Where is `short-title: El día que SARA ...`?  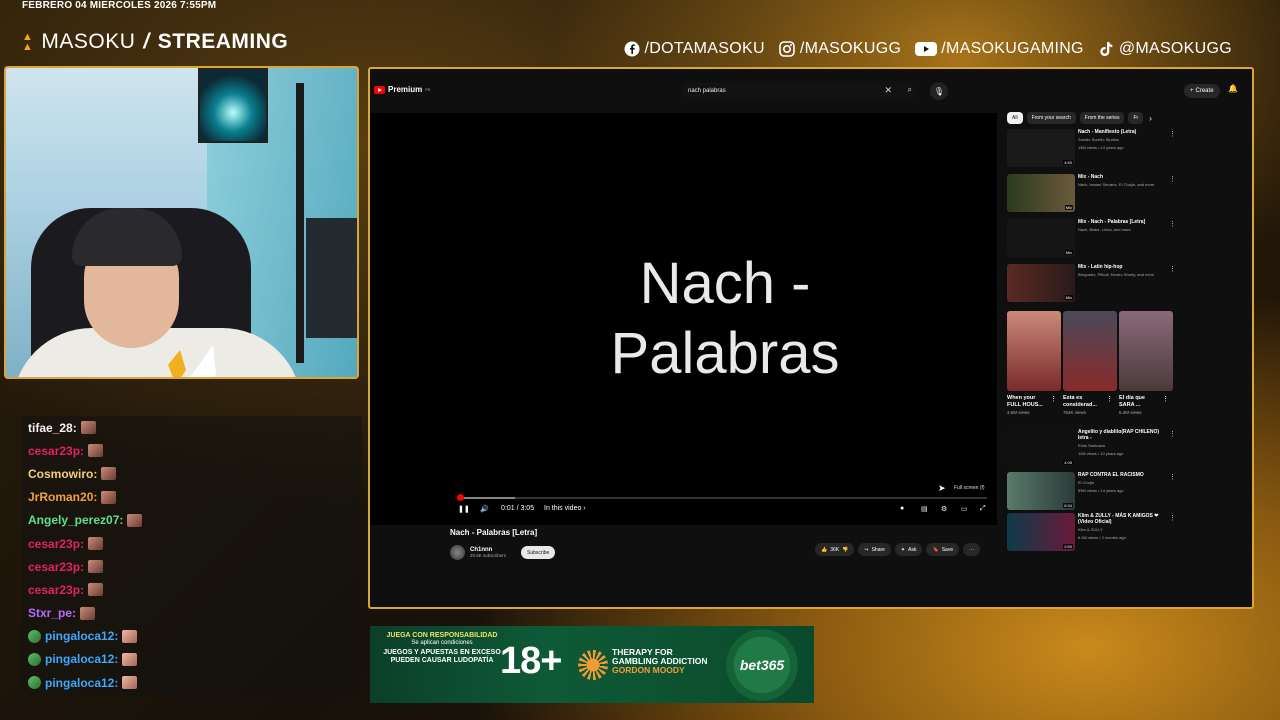 short-title: El día que SARA ... is located at coordinates (1140, 402).